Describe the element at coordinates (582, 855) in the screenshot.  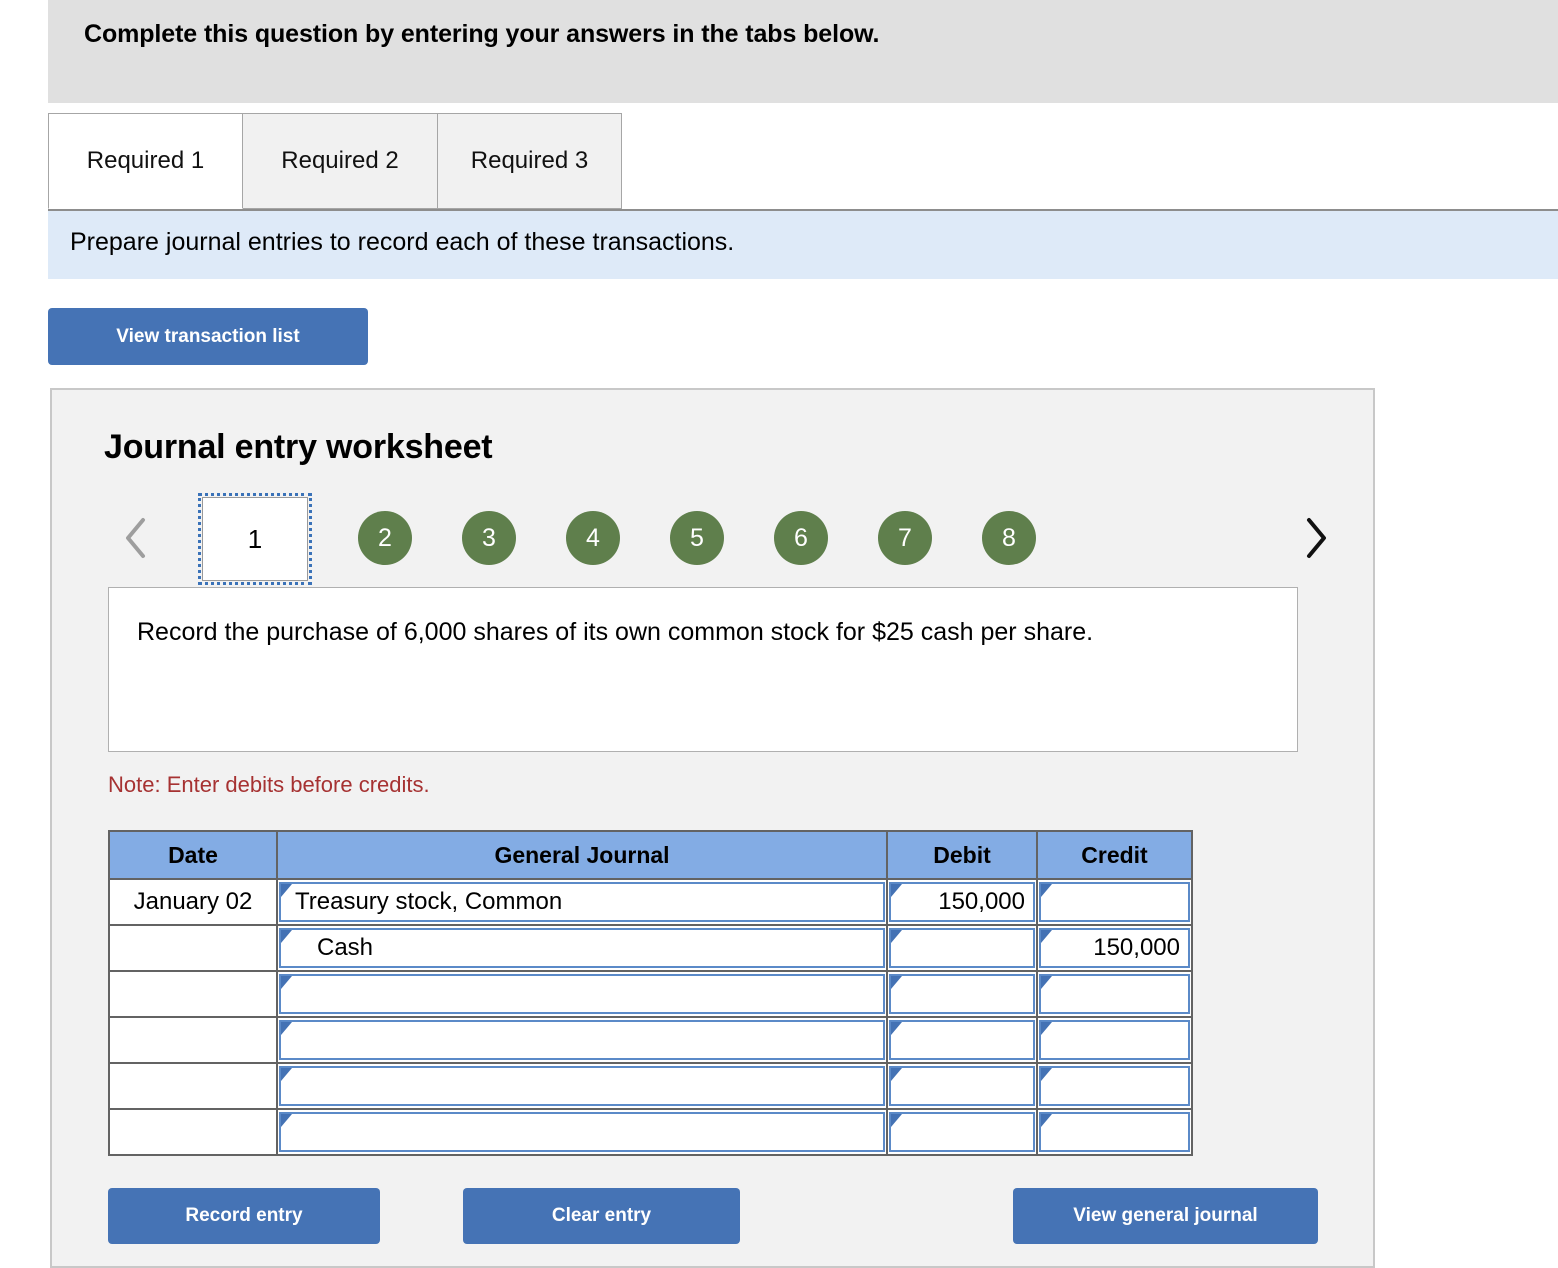
I see `column-header-general-journal: General Journal` at that location.